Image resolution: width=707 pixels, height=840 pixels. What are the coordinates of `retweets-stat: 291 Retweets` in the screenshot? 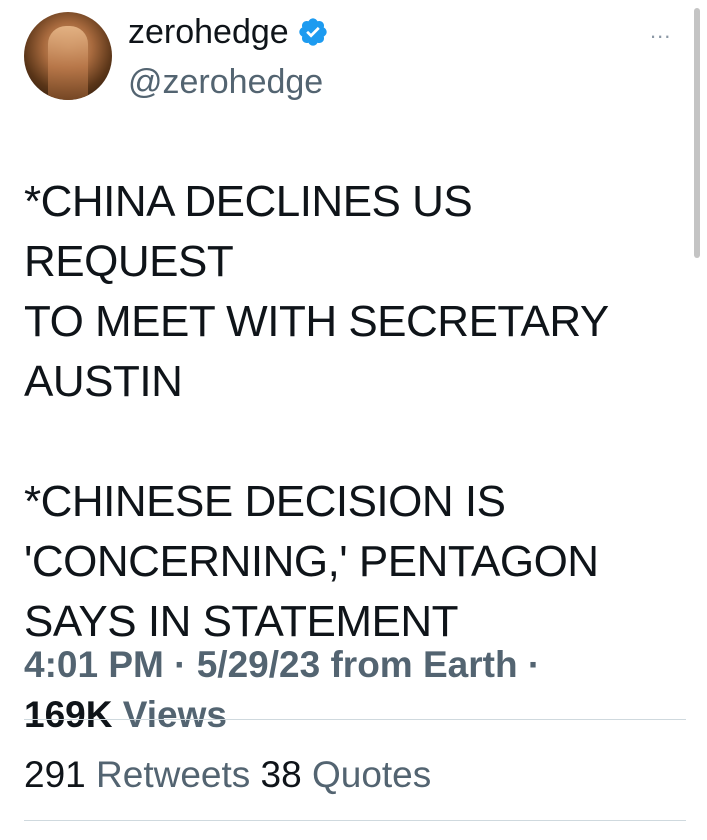 It's located at (137, 774).